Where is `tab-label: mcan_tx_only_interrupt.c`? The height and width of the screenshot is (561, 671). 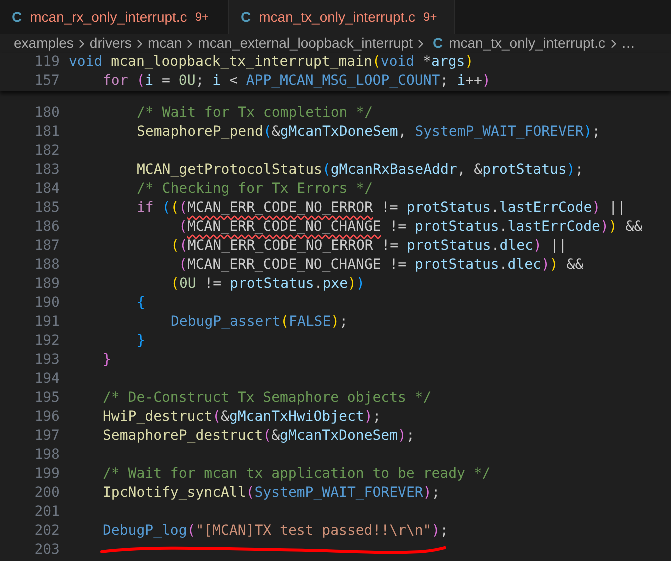
tab-label: mcan_tx_only_interrupt.c is located at coordinates (337, 17).